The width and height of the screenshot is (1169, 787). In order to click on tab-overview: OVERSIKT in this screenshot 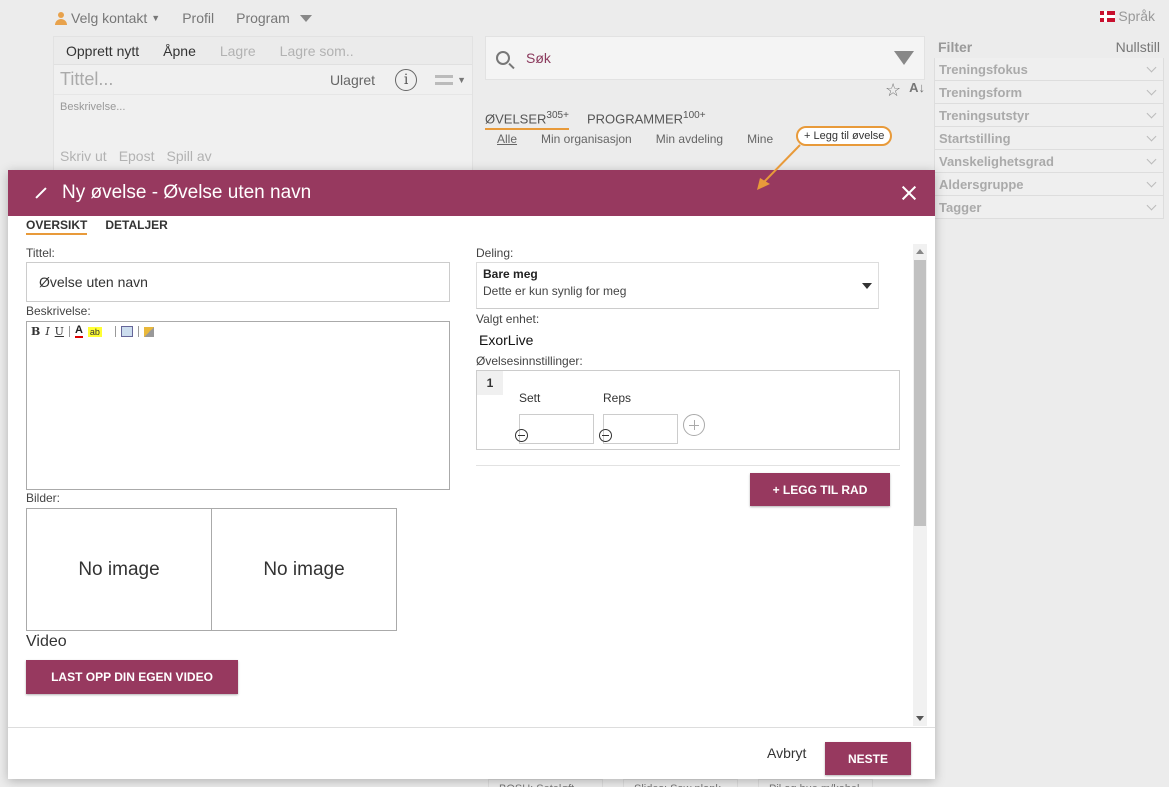, I will do `click(57, 226)`.